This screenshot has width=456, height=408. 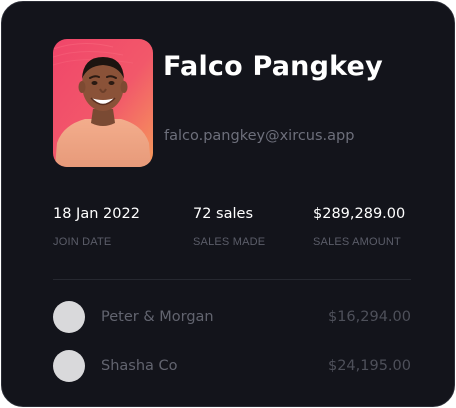 I want to click on profile-name: Falco Pangkey, so click(x=273, y=66).